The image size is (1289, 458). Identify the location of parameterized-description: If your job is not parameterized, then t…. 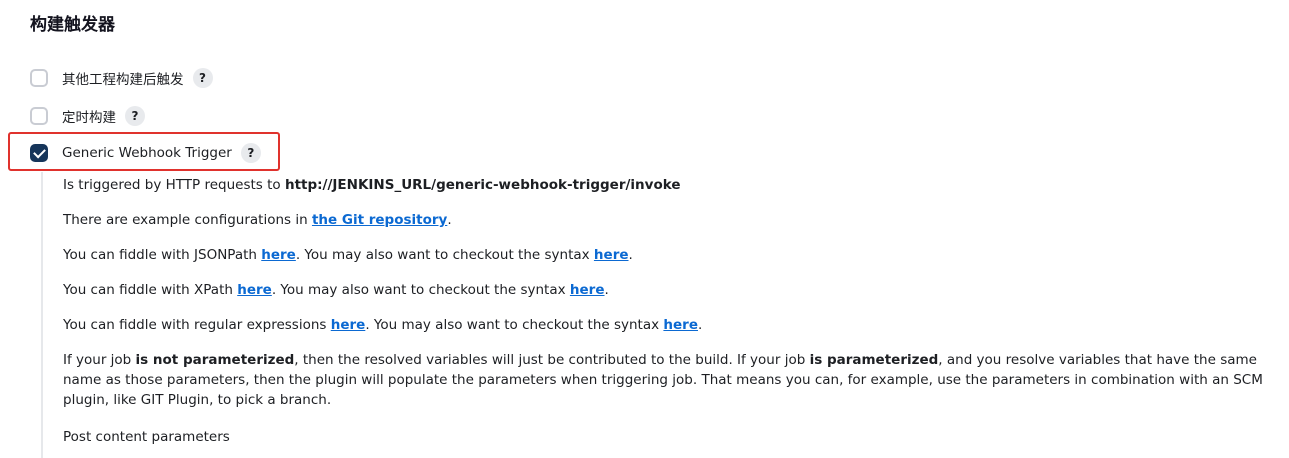
(663, 380).